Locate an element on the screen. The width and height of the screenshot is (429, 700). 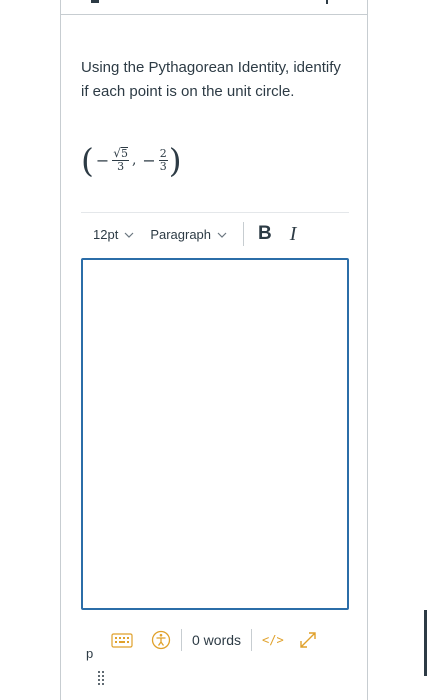
italic-button: I is located at coordinates (293, 234).